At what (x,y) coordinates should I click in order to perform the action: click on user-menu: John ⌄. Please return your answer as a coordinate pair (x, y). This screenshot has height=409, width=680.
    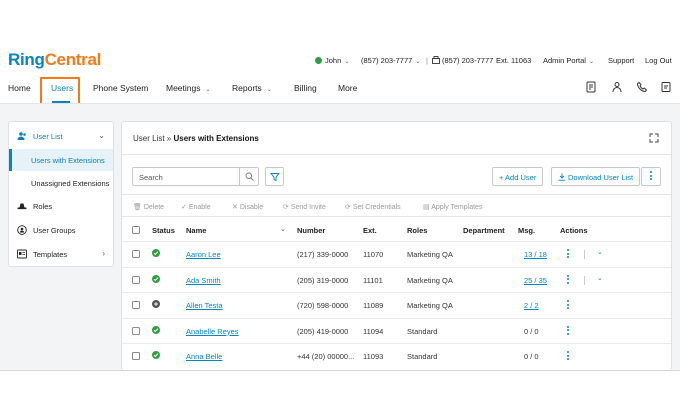
    Looking at the image, I should click on (332, 60).